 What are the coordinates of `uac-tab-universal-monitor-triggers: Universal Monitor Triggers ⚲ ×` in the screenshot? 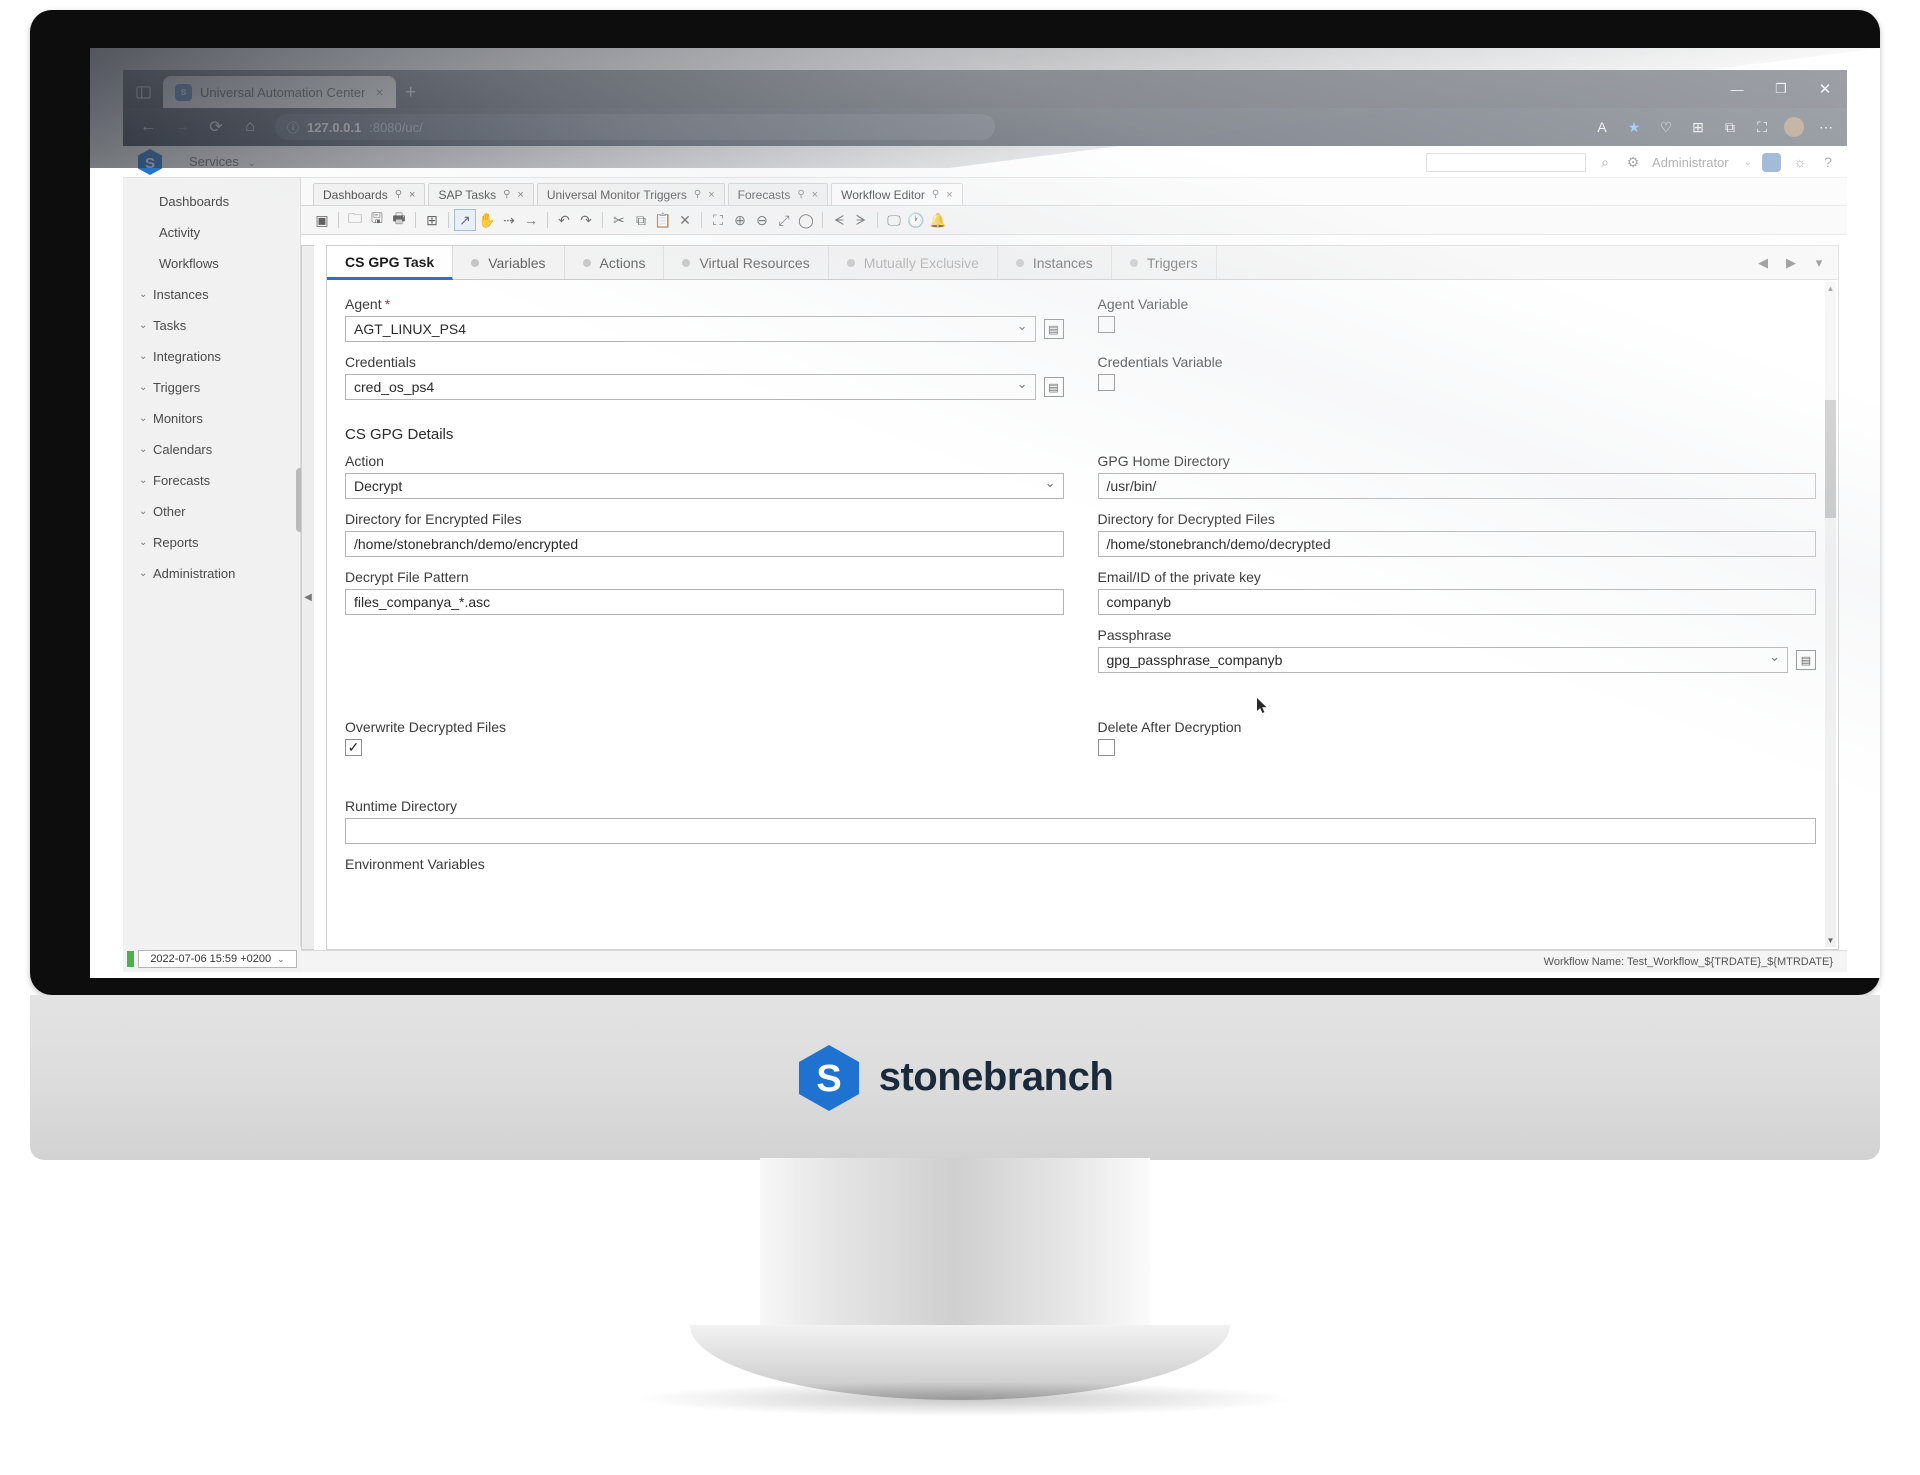 It's located at (630, 194).